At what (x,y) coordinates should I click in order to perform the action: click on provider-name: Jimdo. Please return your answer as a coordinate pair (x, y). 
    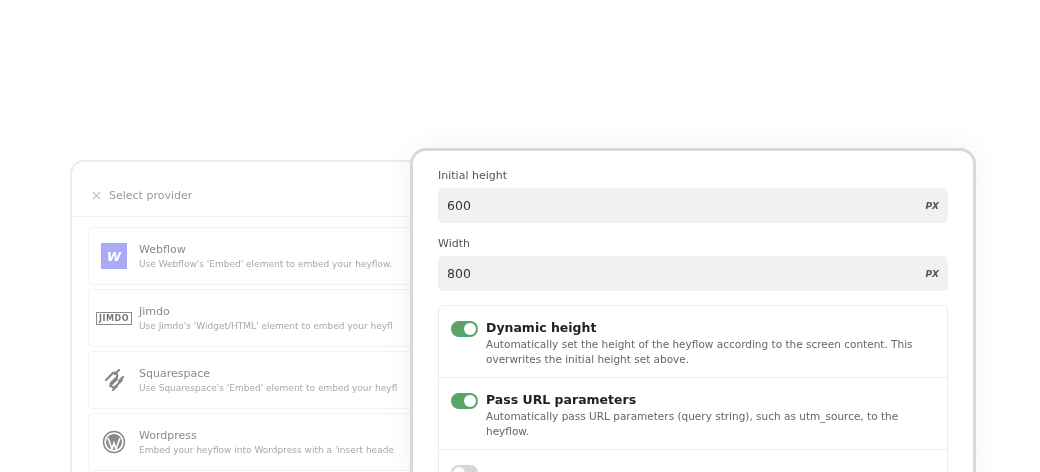
    Looking at the image, I should click on (155, 311).